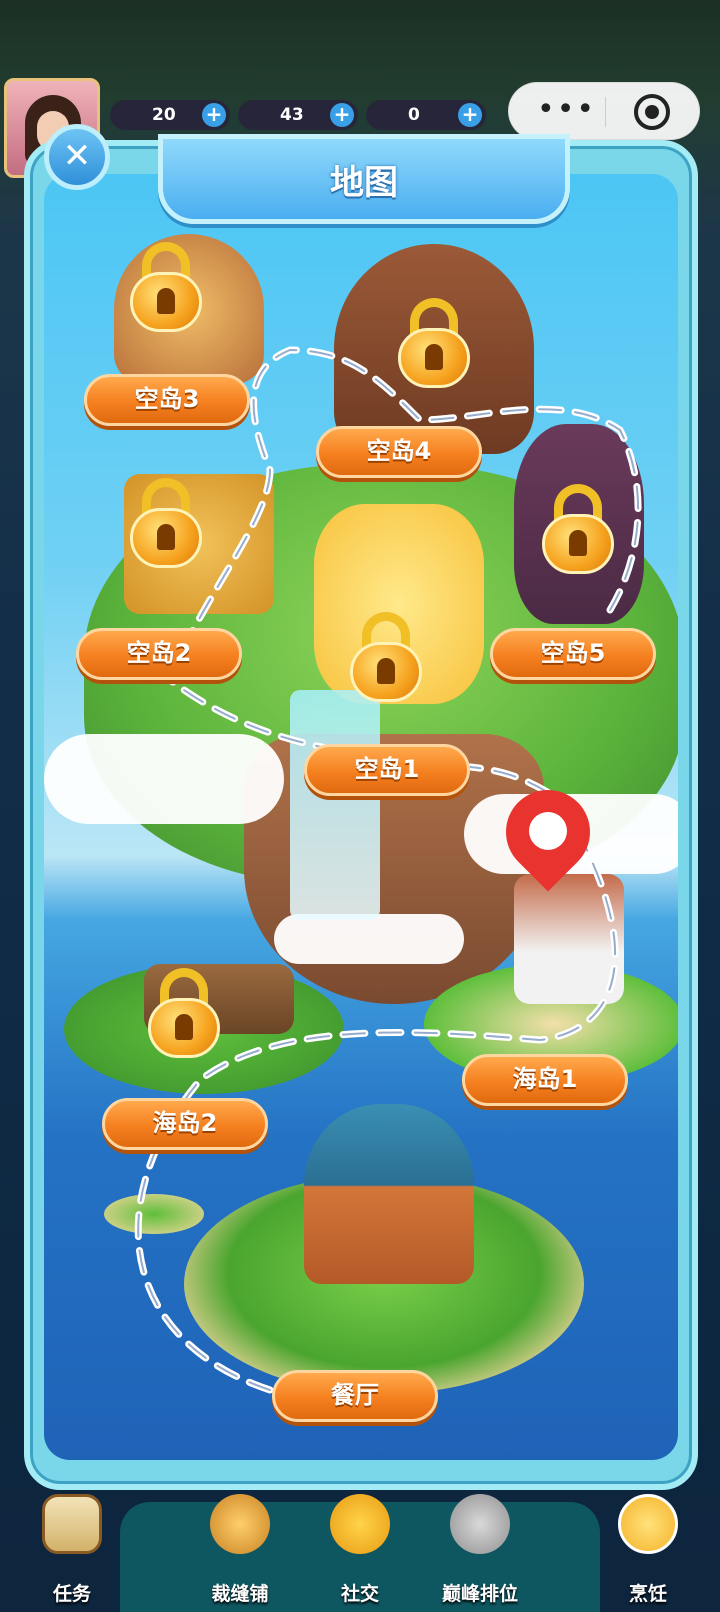  What do you see at coordinates (414, 115) in the screenshot?
I see `gem-value: 0` at bounding box center [414, 115].